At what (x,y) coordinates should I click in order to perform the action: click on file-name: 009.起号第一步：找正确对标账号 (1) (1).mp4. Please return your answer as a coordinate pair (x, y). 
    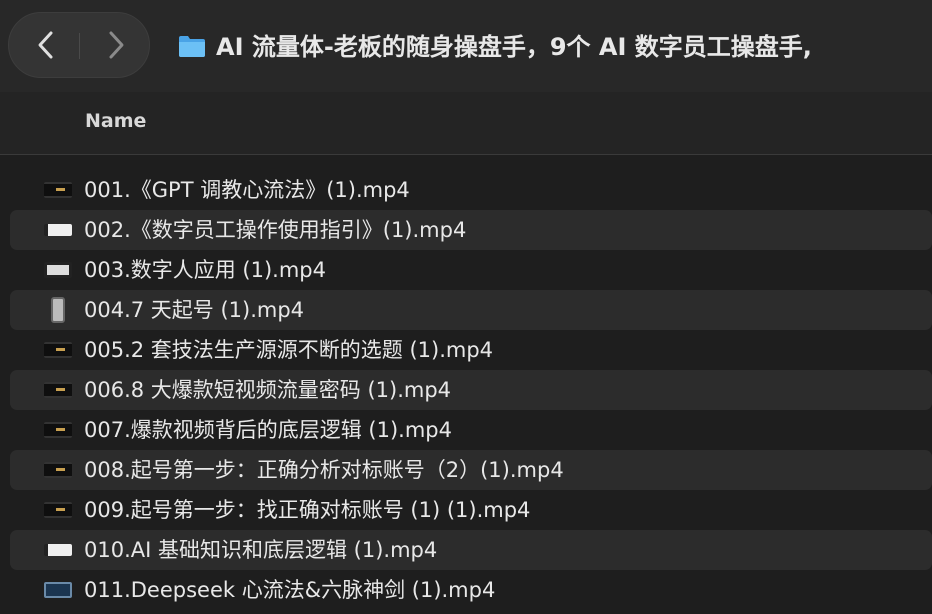
    Looking at the image, I should click on (307, 510).